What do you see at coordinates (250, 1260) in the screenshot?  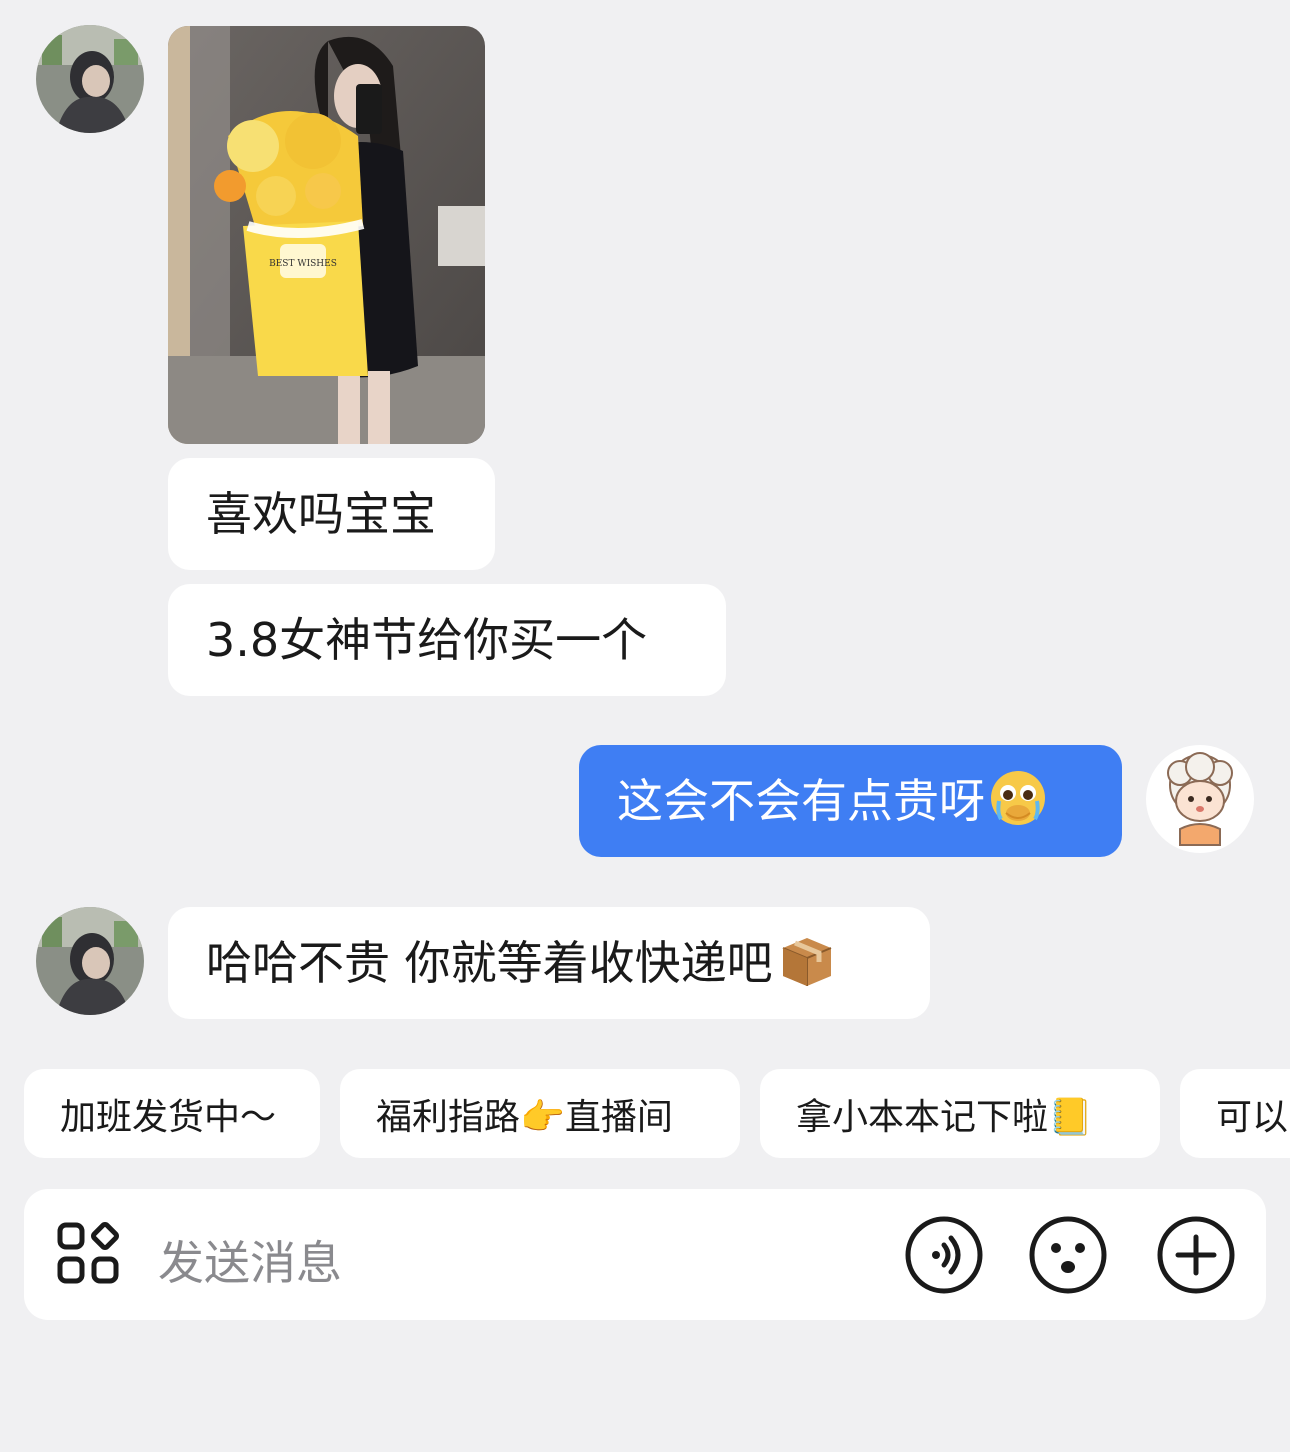 I see `message-input: 发送消息` at bounding box center [250, 1260].